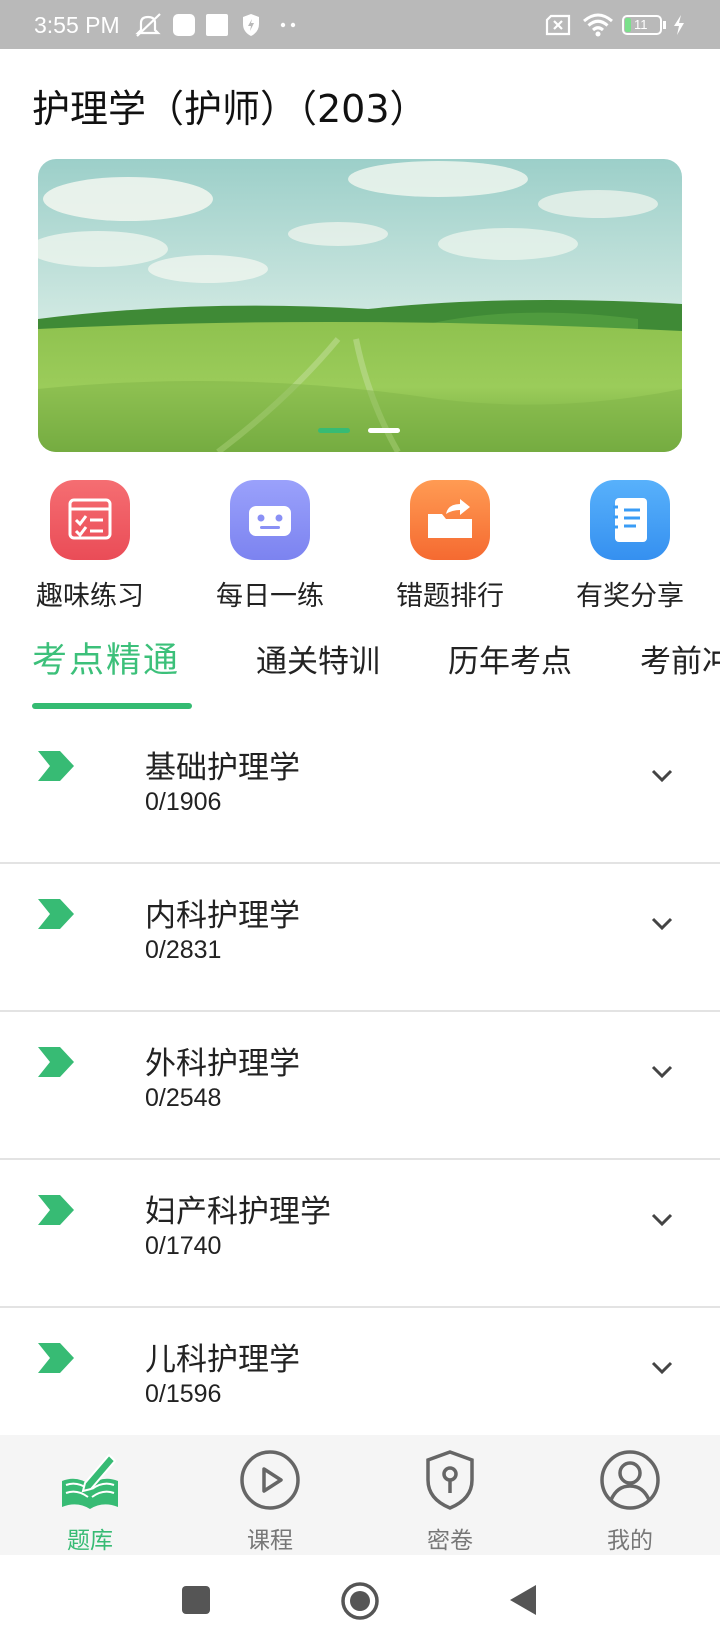  I want to click on status-time: 3:55 PM, so click(77, 25).